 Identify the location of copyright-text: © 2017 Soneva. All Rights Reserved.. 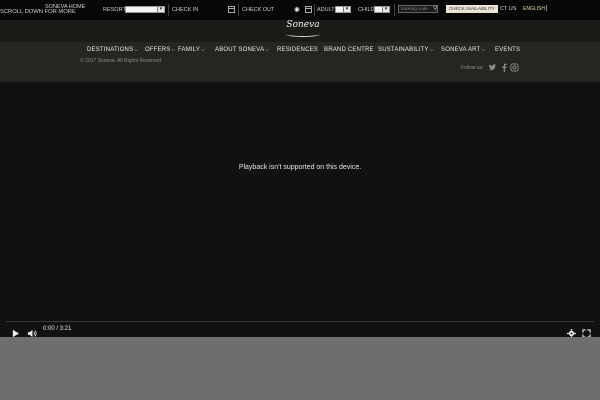
(121, 61).